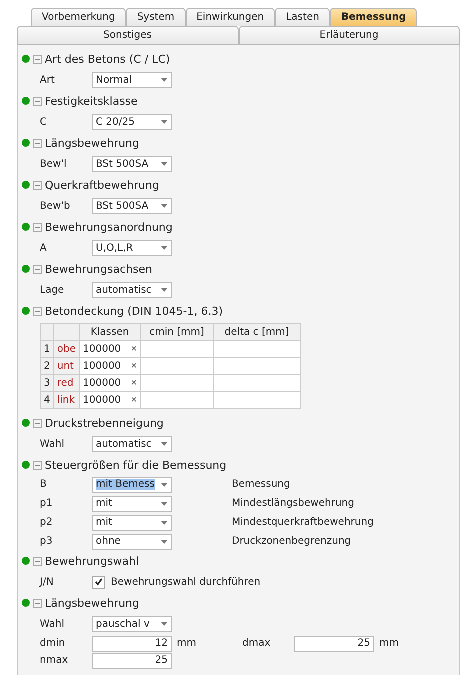  I want to click on tab: Sonstiges, so click(127, 35).